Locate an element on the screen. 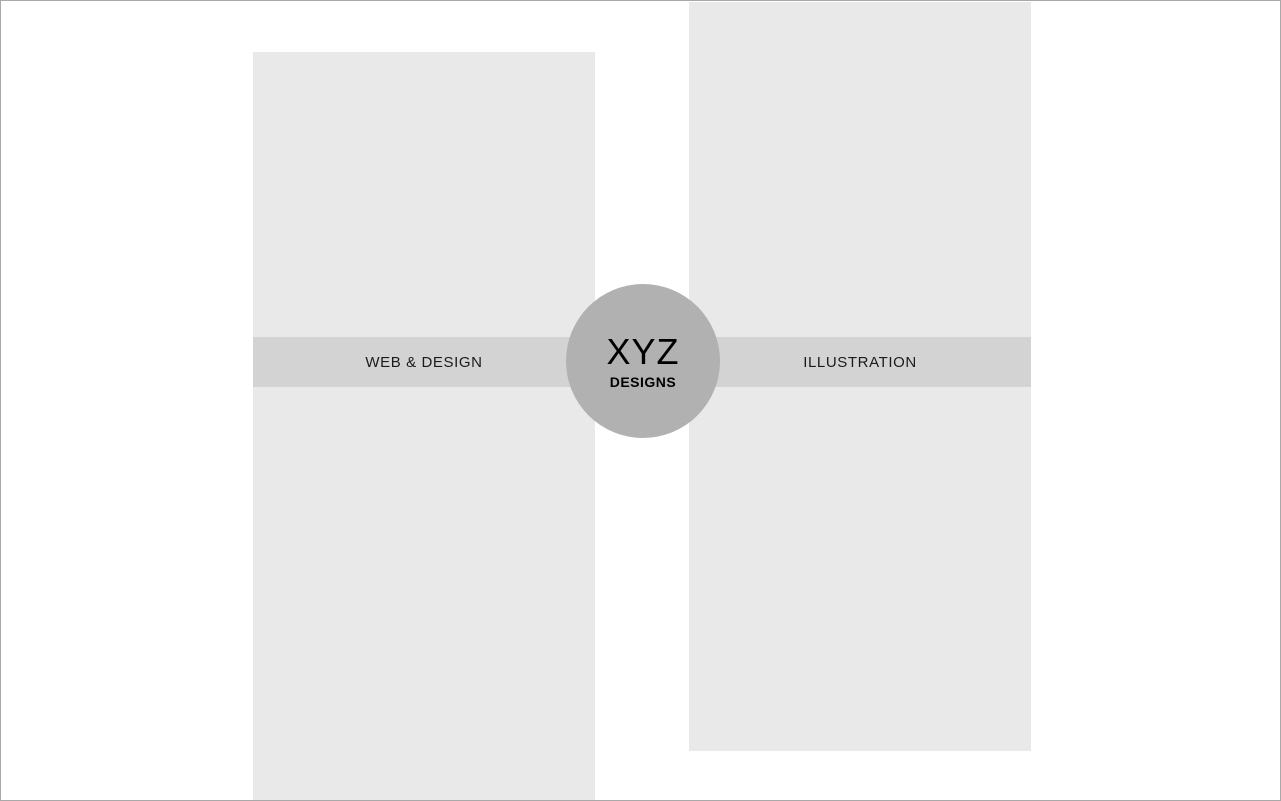 The image size is (1281, 801). logo-title: XYZ is located at coordinates (643, 351).